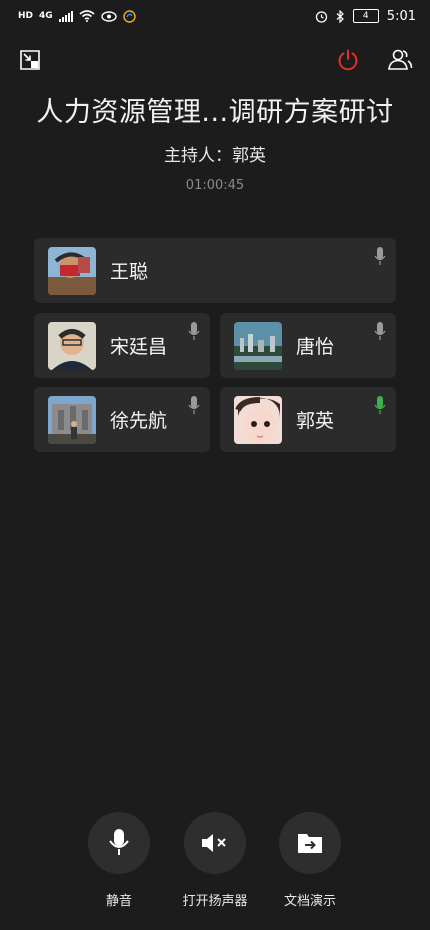  I want to click on power-icon, so click(348, 60).